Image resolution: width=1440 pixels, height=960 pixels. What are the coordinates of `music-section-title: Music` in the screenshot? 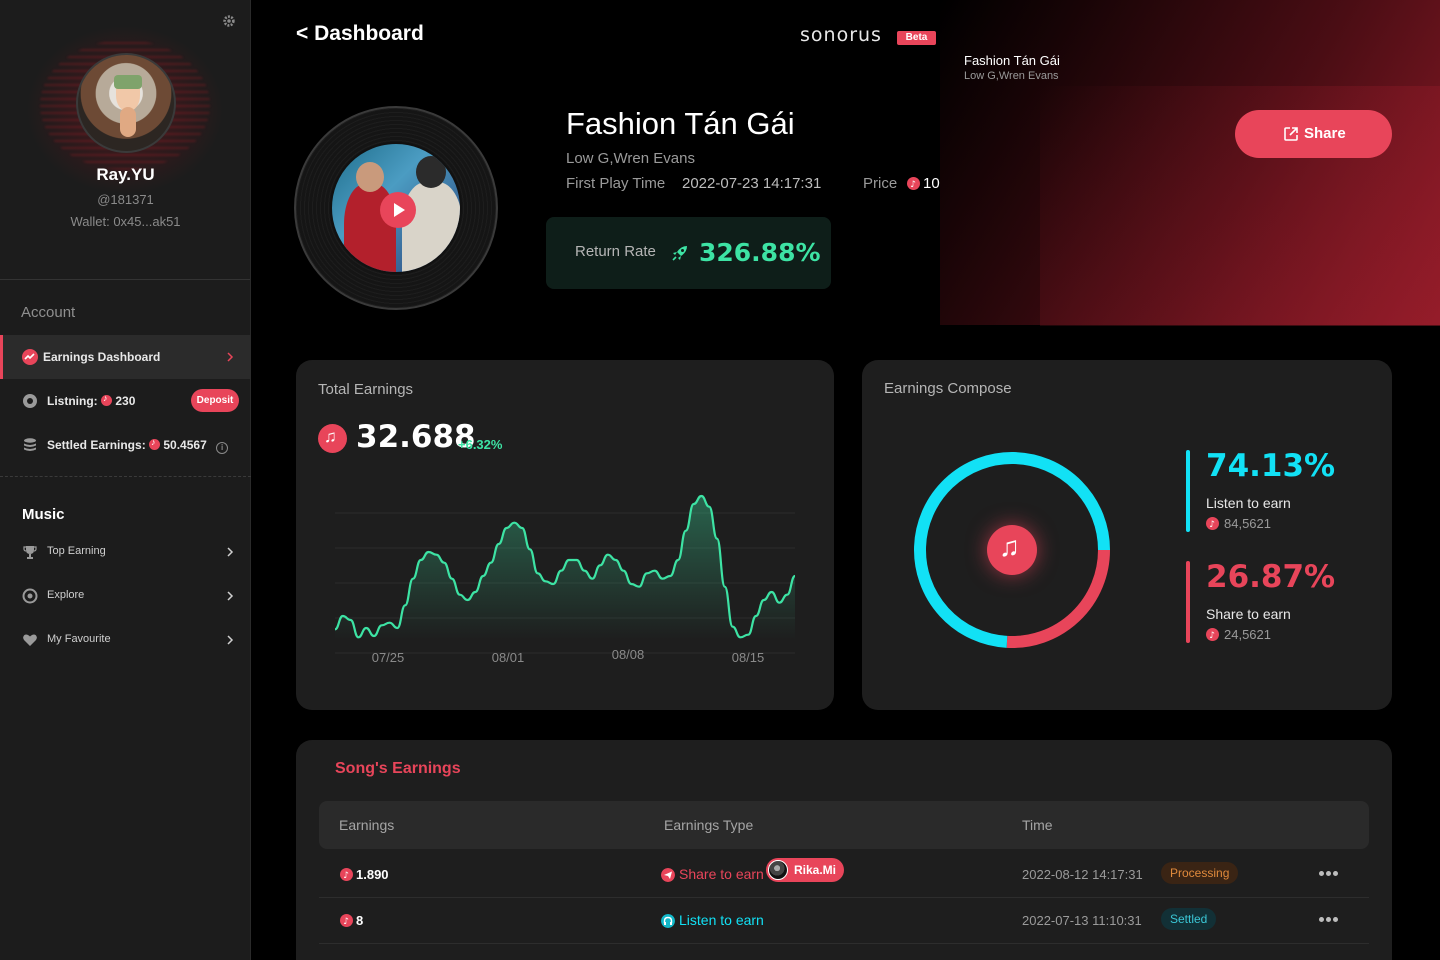 It's located at (43, 514).